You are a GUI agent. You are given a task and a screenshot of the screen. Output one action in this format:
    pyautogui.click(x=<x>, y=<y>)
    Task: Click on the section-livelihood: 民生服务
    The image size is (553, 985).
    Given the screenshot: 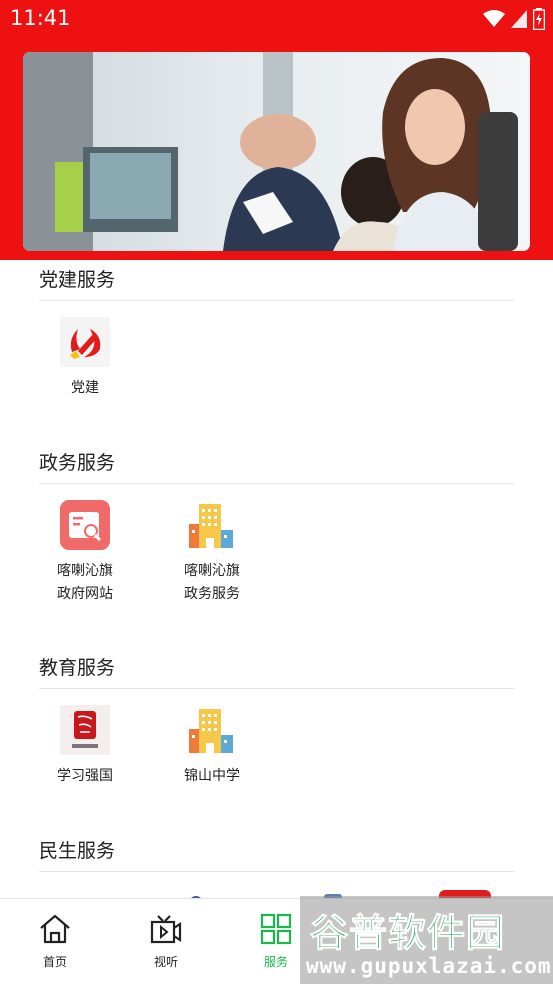 What is the action you would take?
    pyautogui.click(x=277, y=864)
    